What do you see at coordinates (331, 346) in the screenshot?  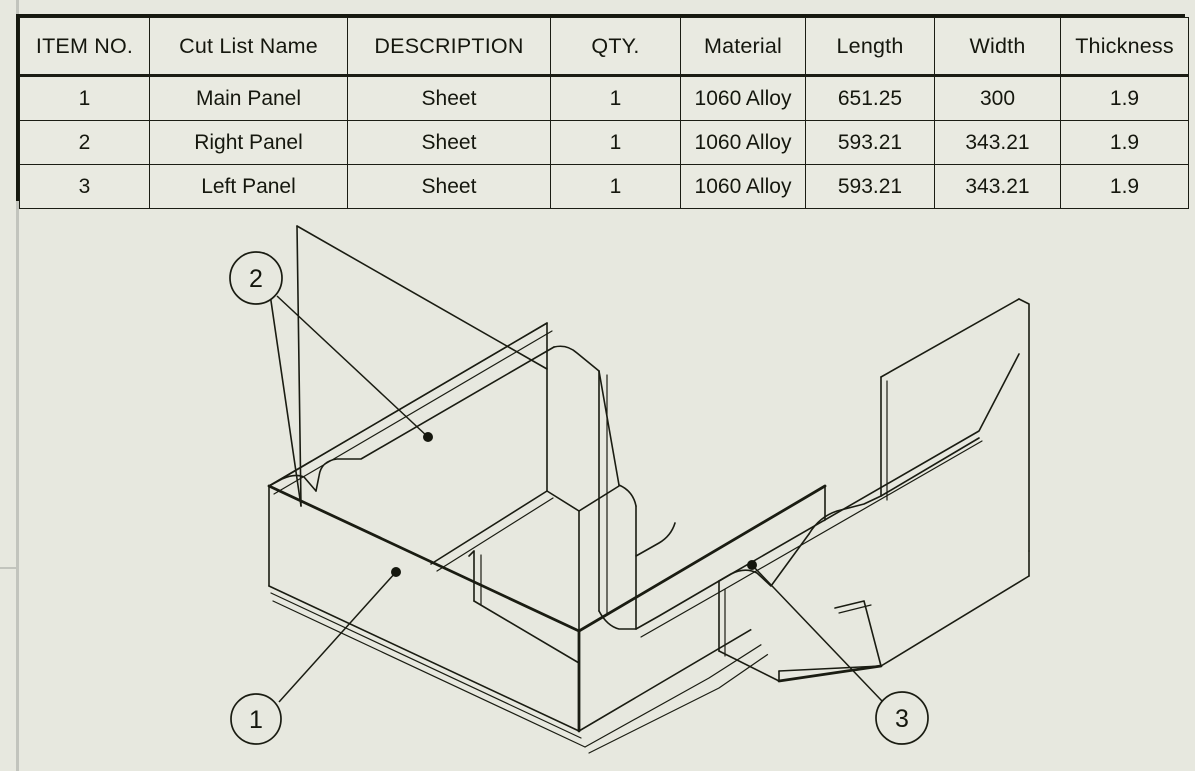 I see `balloon-callout-2: 2` at bounding box center [331, 346].